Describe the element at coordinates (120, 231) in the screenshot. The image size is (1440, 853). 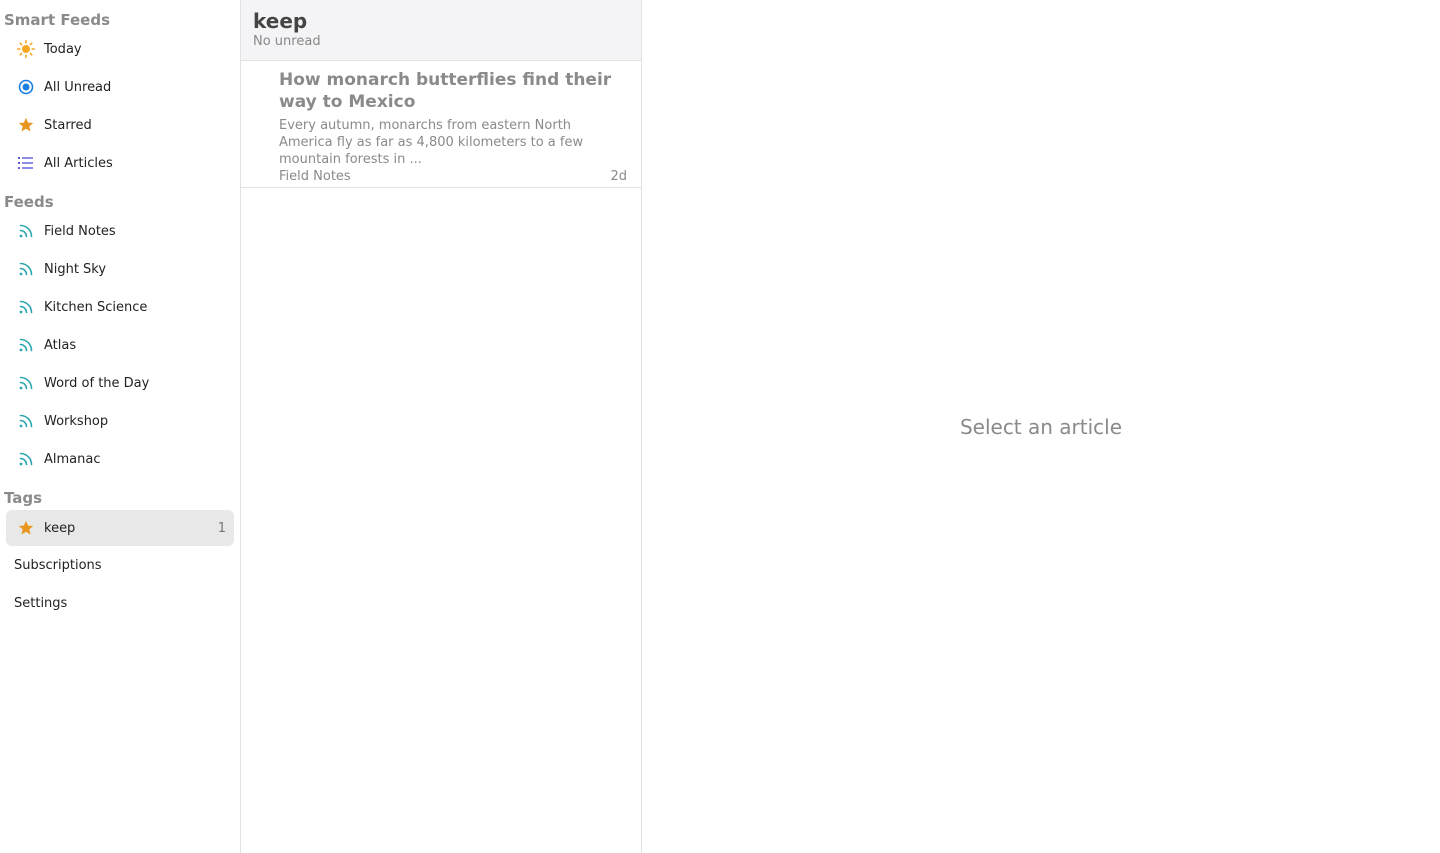
I see `sidebar-item-field-notes: Field Notes` at that location.